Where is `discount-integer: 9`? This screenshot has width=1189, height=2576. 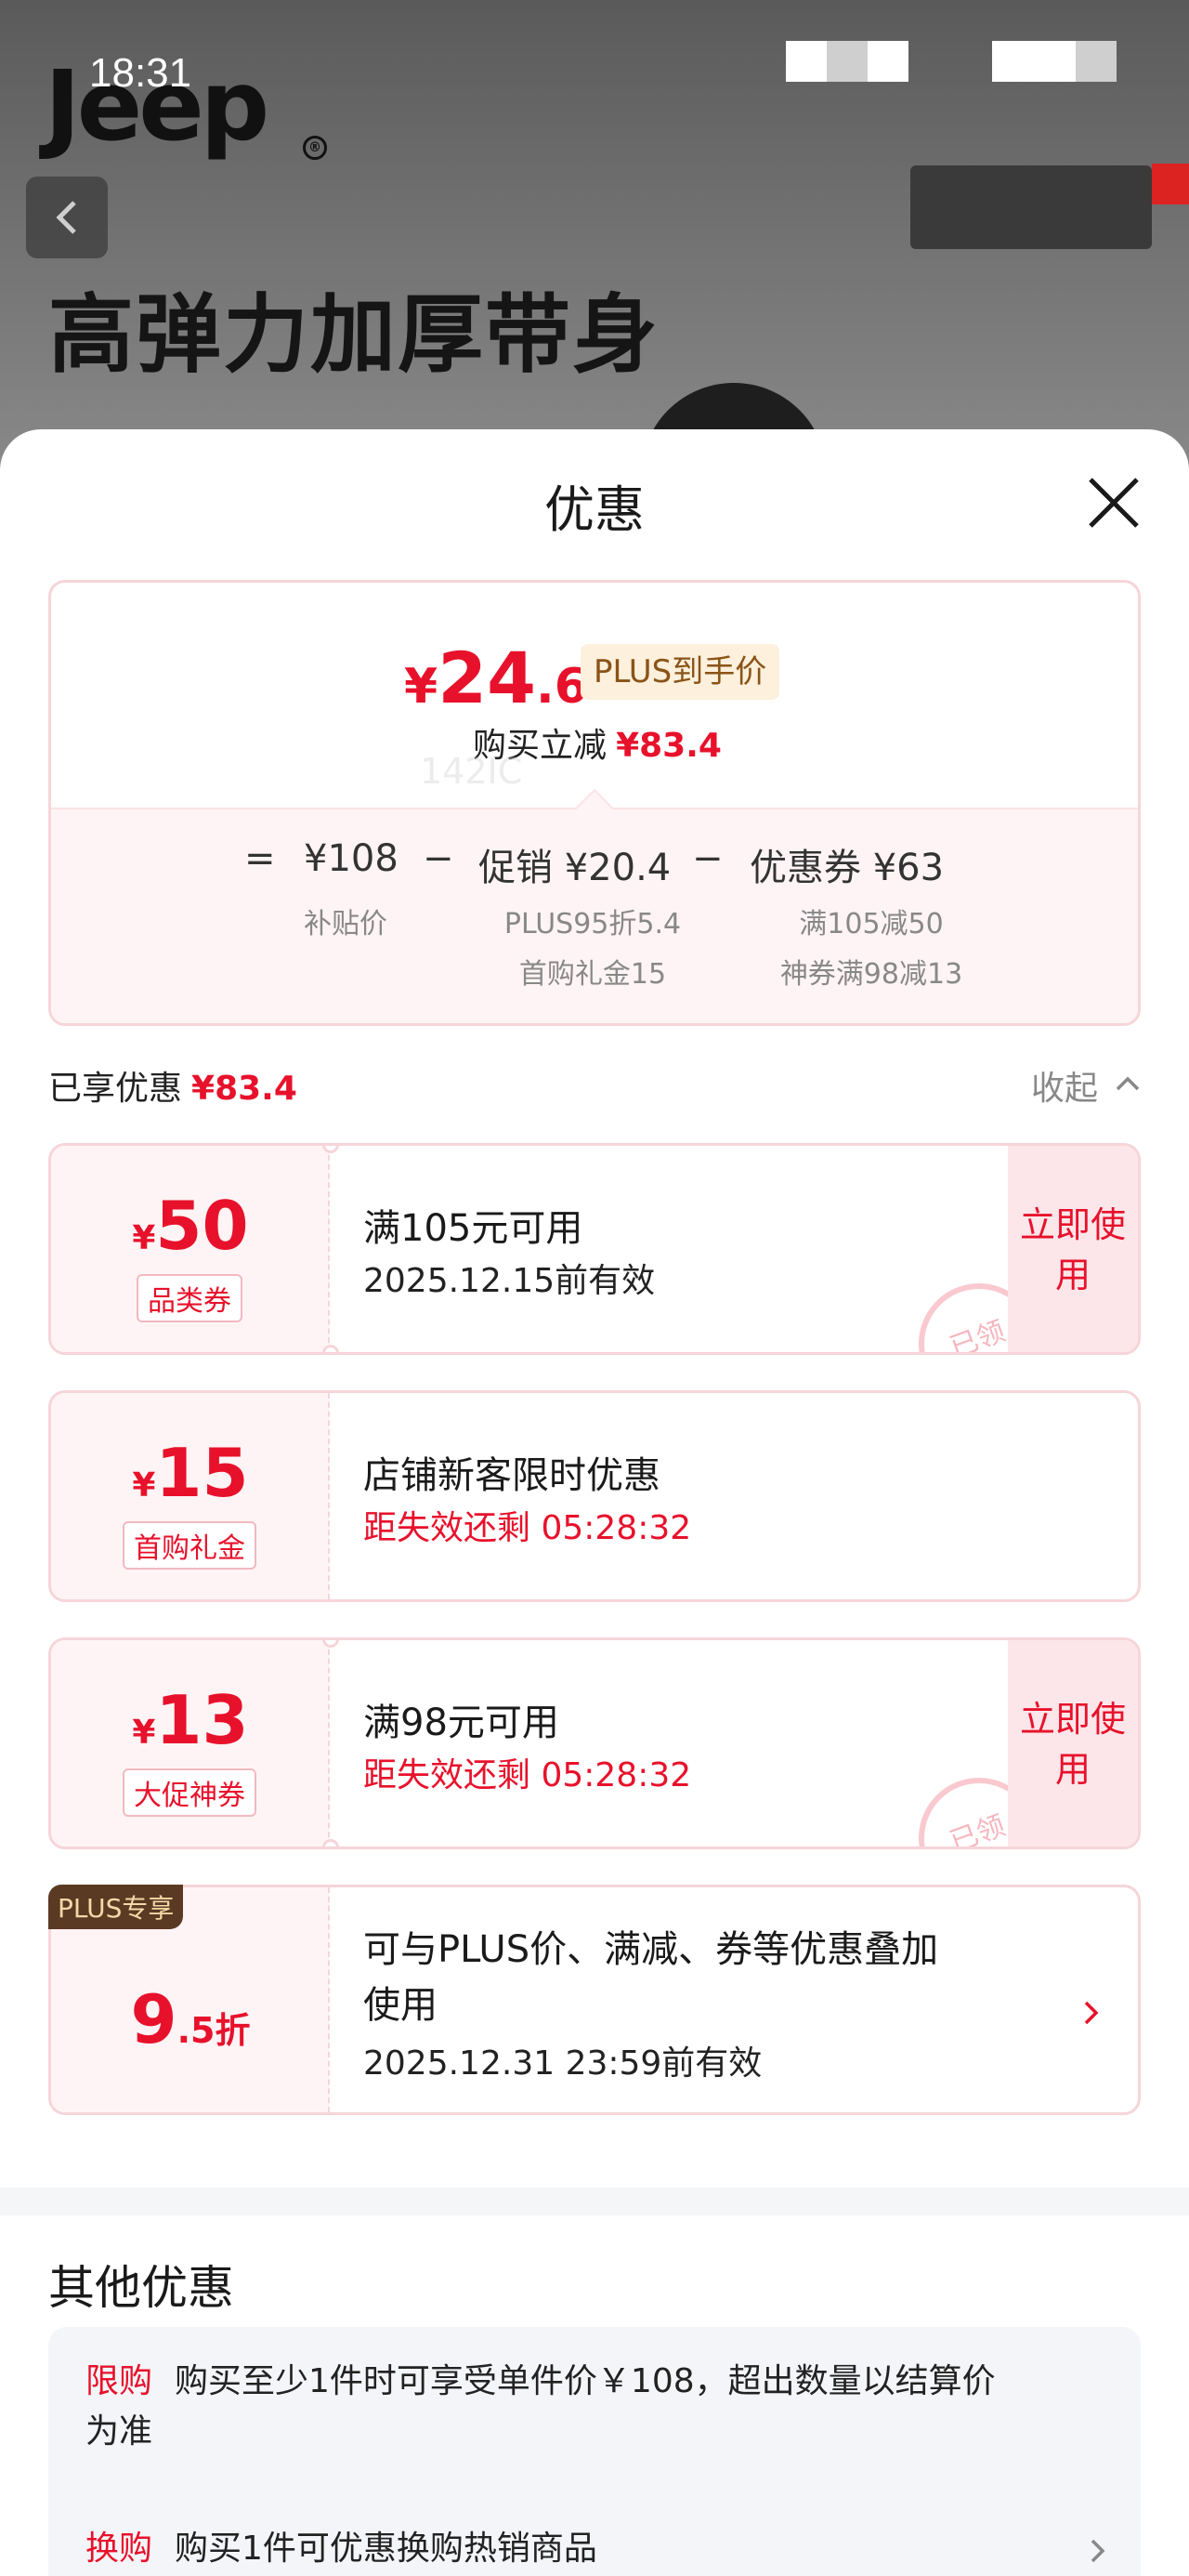
discount-integer: 9 is located at coordinates (154, 2019).